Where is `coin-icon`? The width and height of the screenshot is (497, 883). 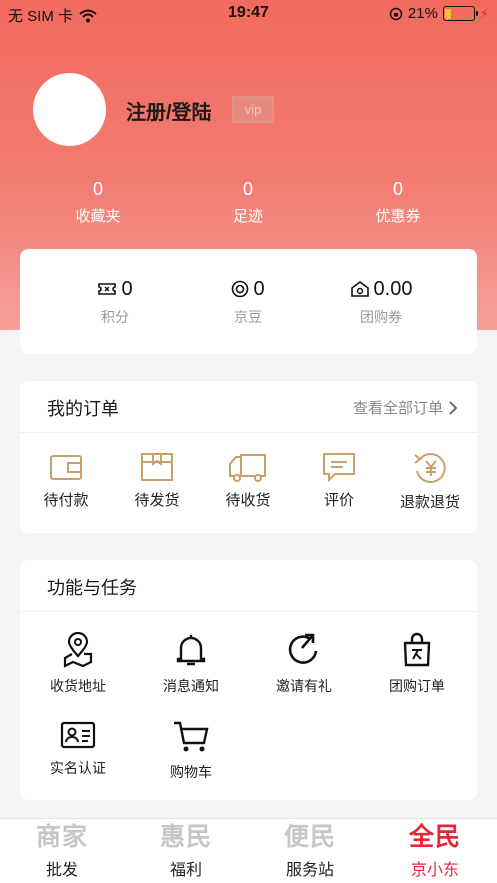
coin-icon is located at coordinates (240, 289).